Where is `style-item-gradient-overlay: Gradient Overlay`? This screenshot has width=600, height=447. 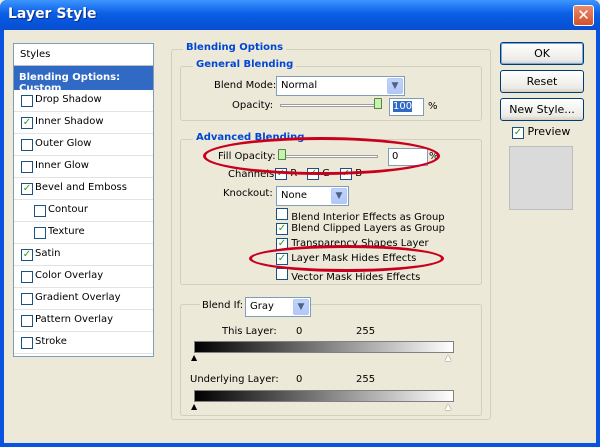 style-item-gradient-overlay: Gradient Overlay is located at coordinates (83, 299).